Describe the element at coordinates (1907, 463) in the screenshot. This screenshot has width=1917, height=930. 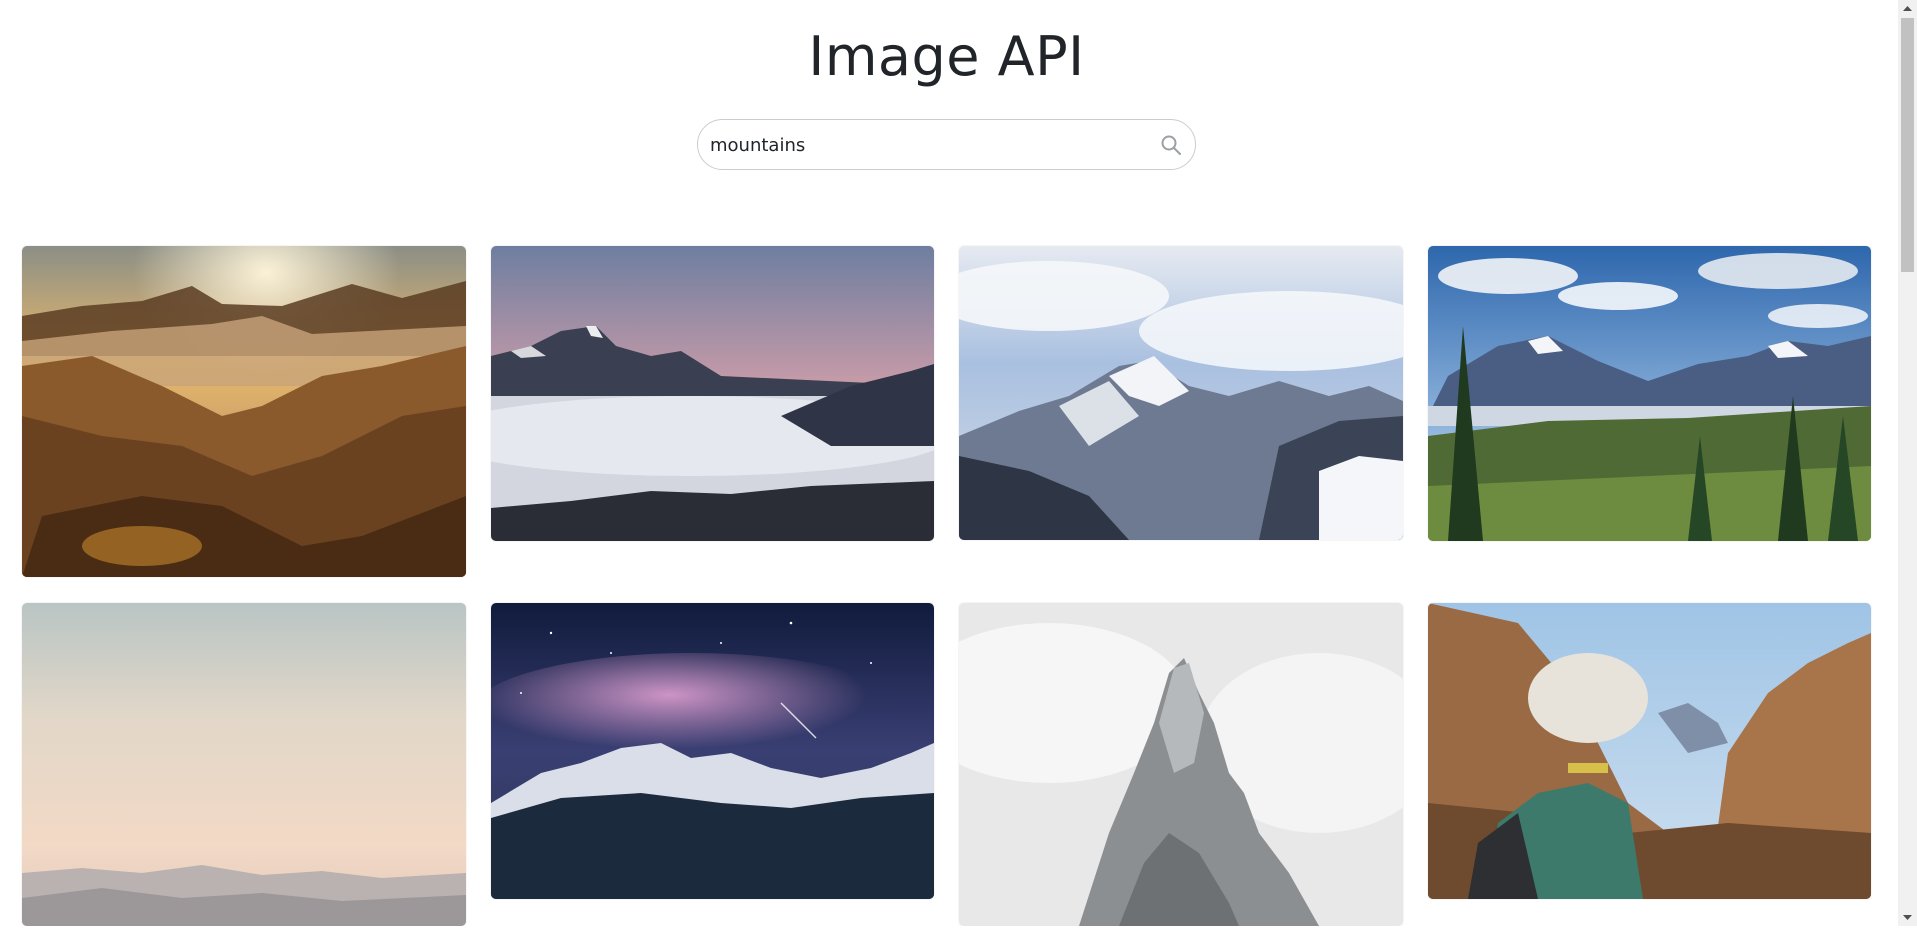
I see `vertical-scrollbar` at that location.